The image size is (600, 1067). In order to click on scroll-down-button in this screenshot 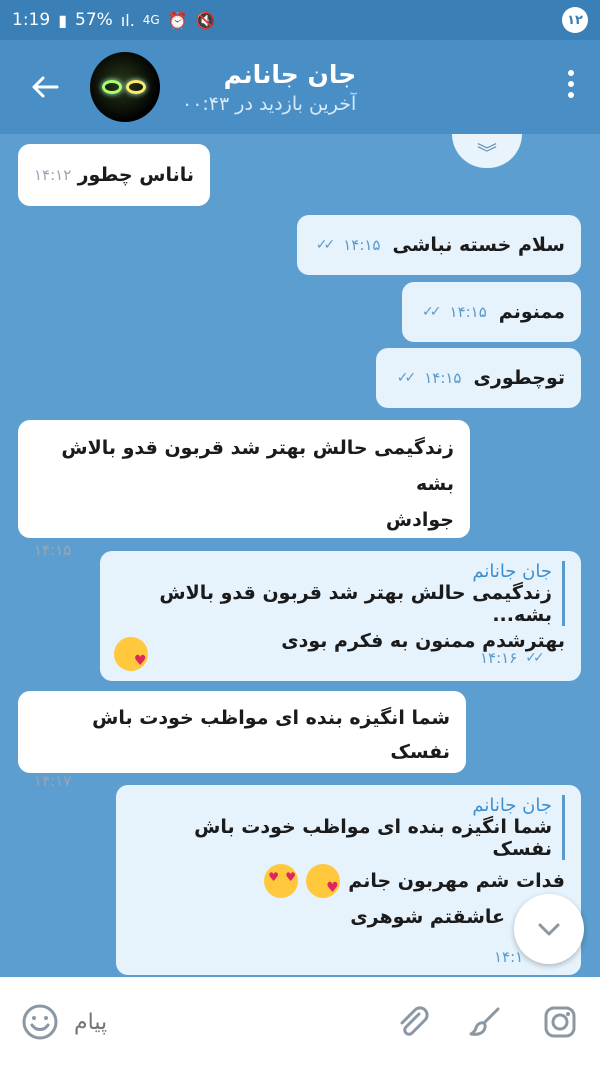, I will do `click(549, 929)`.